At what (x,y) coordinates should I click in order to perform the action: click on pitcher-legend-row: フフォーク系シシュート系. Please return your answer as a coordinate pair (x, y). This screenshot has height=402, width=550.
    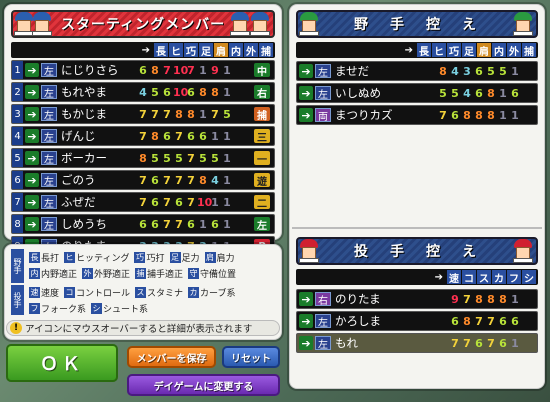
    Looking at the image, I should click on (91, 308).